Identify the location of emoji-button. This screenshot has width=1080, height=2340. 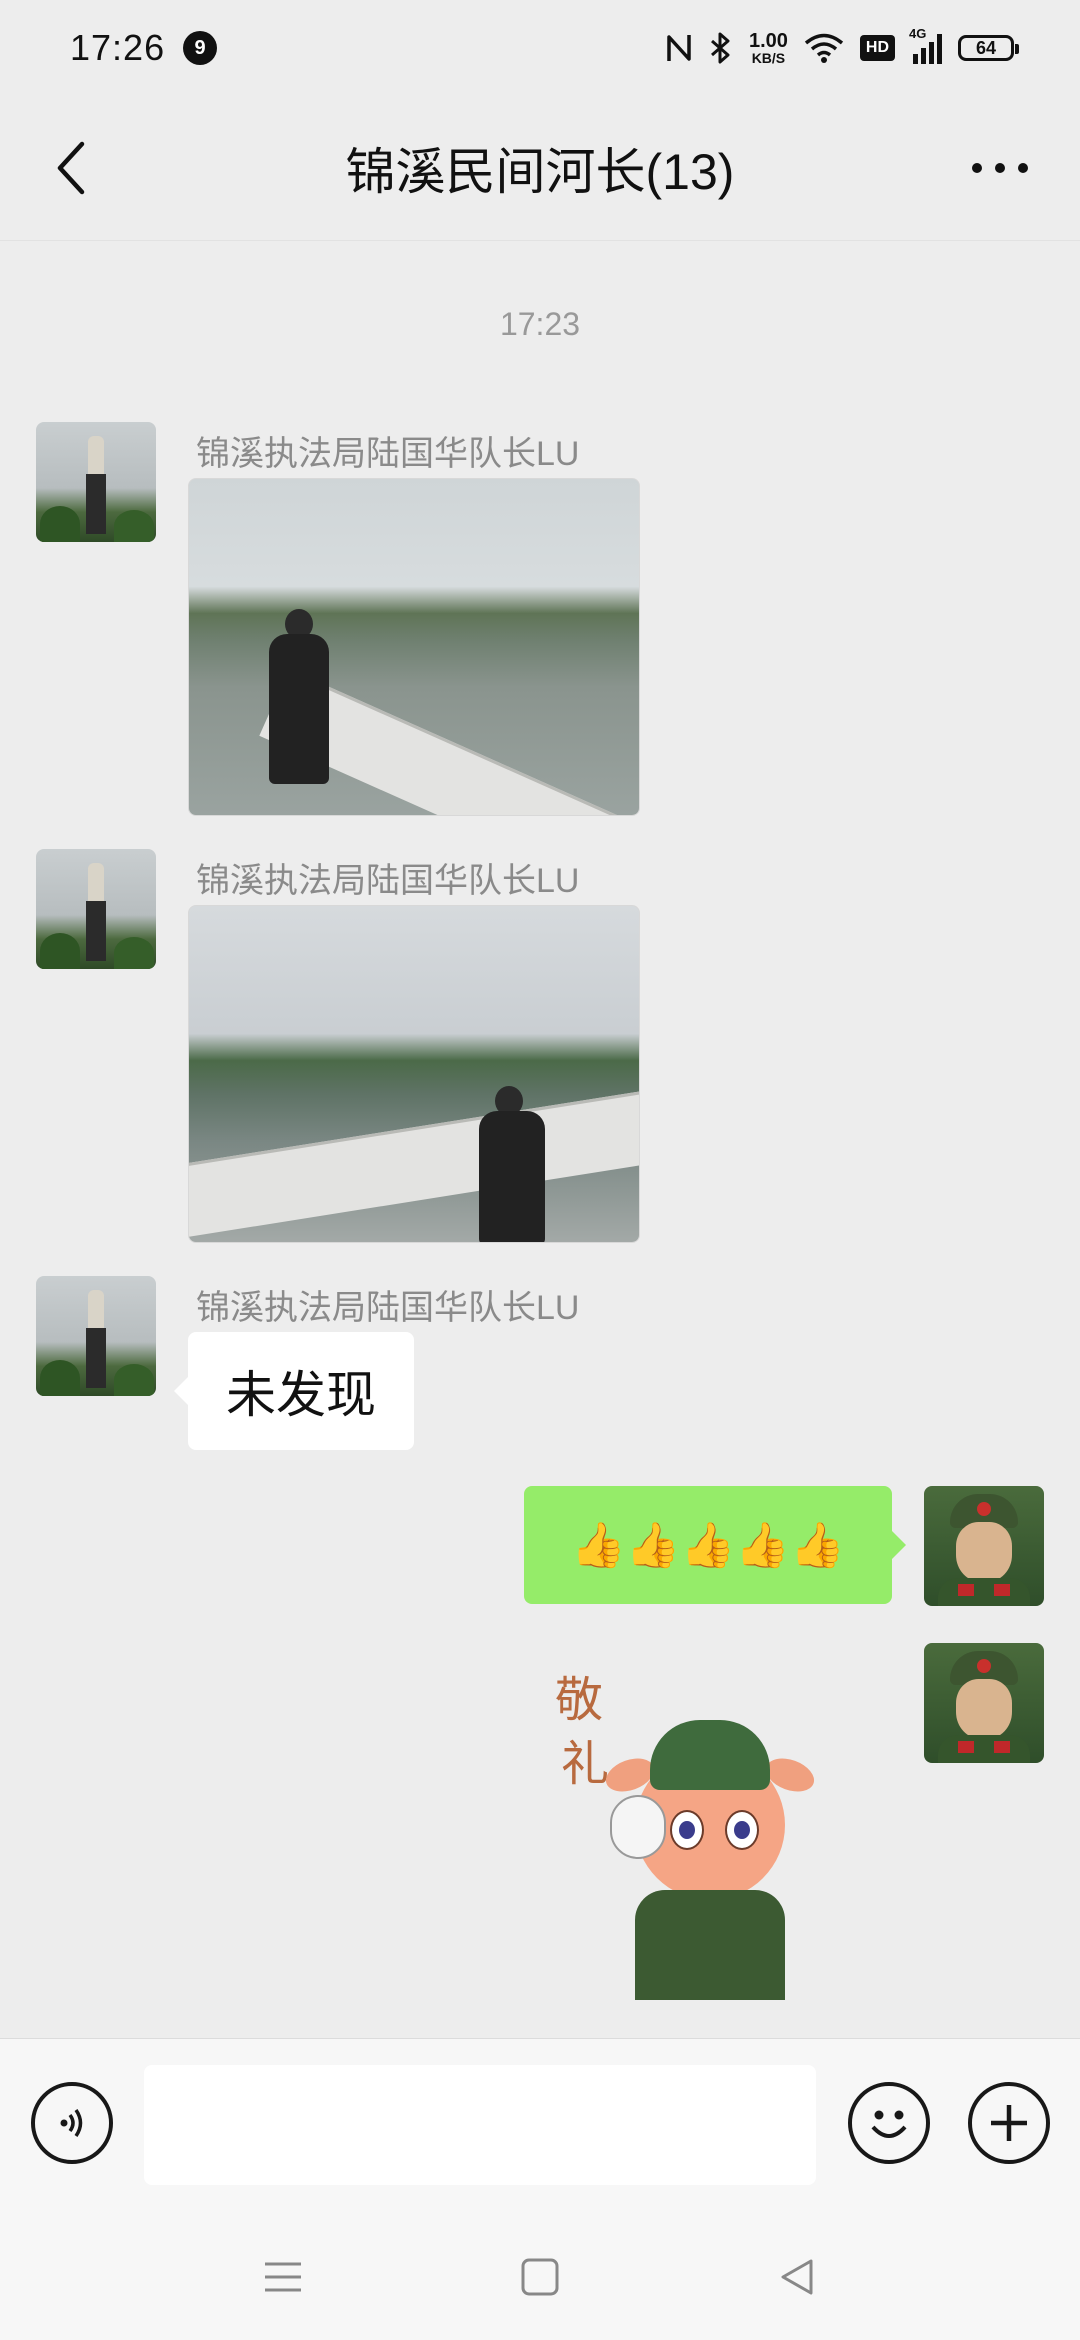
(889, 2123).